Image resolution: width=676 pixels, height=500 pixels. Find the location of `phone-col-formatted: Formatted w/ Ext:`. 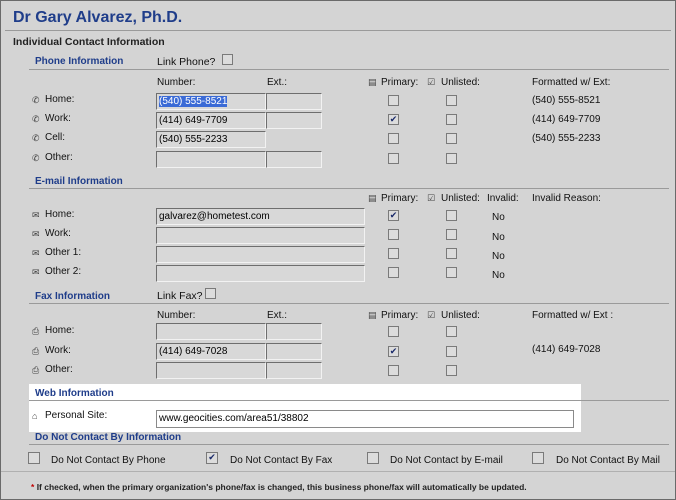

phone-col-formatted: Formatted w/ Ext: is located at coordinates (571, 82).